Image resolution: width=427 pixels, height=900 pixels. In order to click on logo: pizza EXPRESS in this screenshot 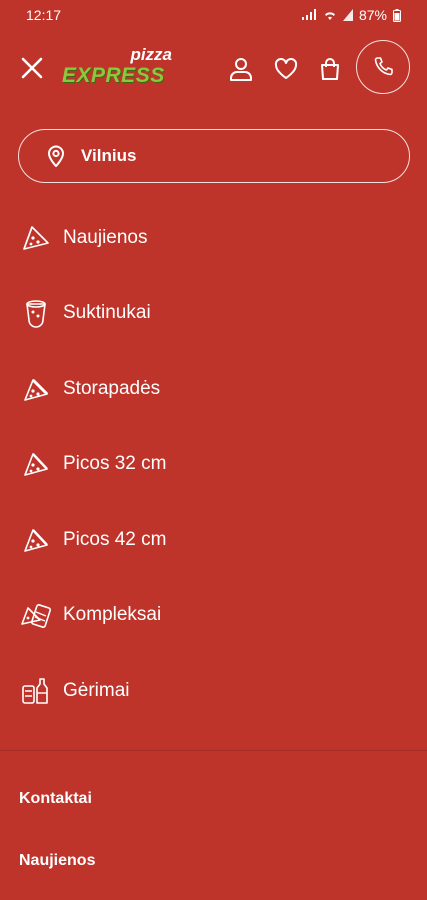, I will do `click(118, 69)`.